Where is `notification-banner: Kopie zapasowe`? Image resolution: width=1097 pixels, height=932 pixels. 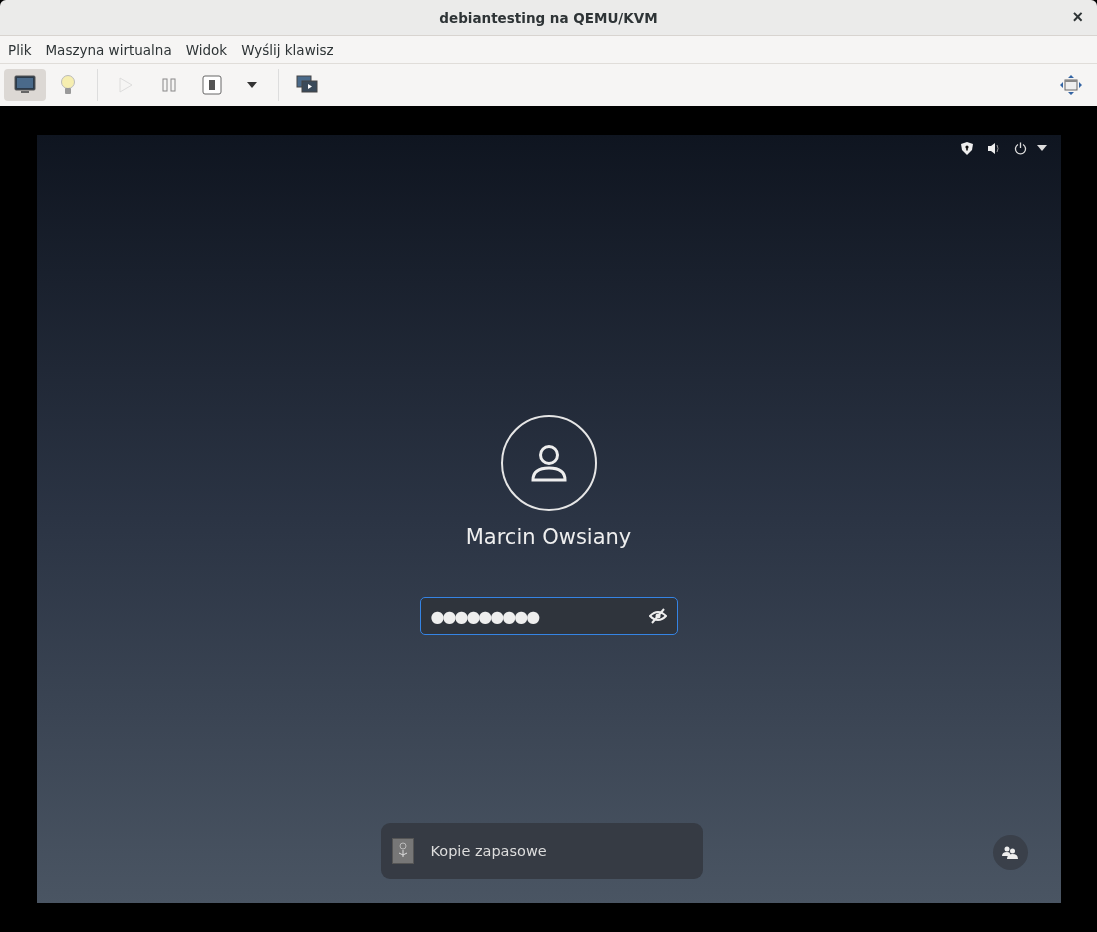 notification-banner: Kopie zapasowe is located at coordinates (541, 851).